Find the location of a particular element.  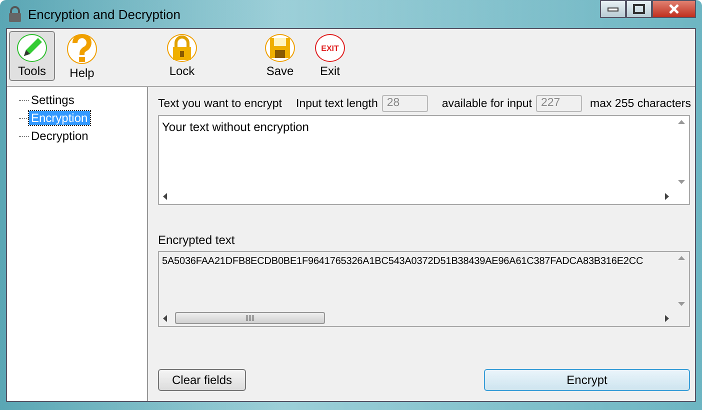

minimize-button is located at coordinates (613, 9).